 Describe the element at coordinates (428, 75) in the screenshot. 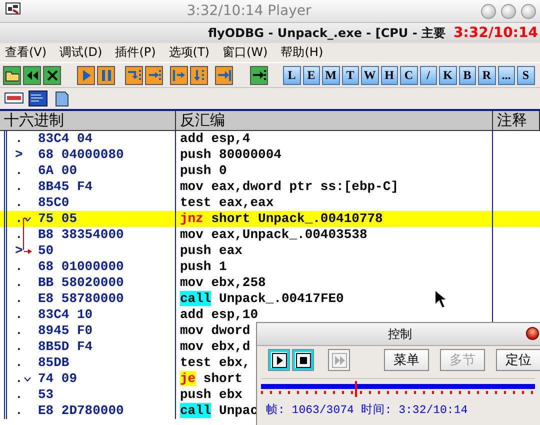

I see `window-button: /` at that location.